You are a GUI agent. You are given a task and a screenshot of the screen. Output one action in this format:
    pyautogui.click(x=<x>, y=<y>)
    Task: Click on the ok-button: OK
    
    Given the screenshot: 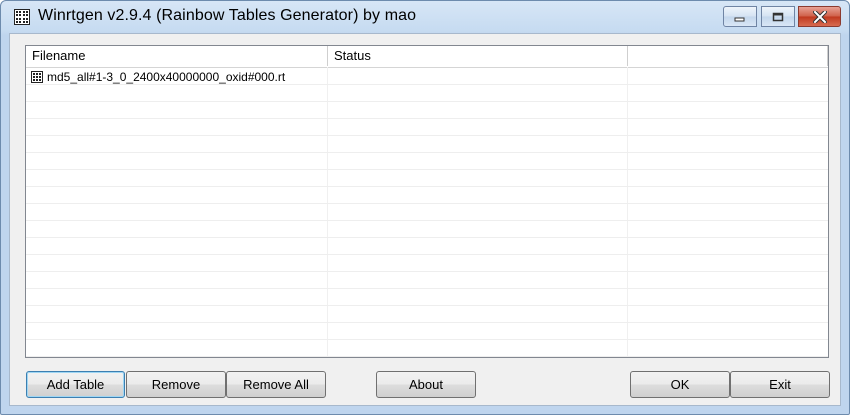 What is the action you would take?
    pyautogui.click(x=680, y=384)
    